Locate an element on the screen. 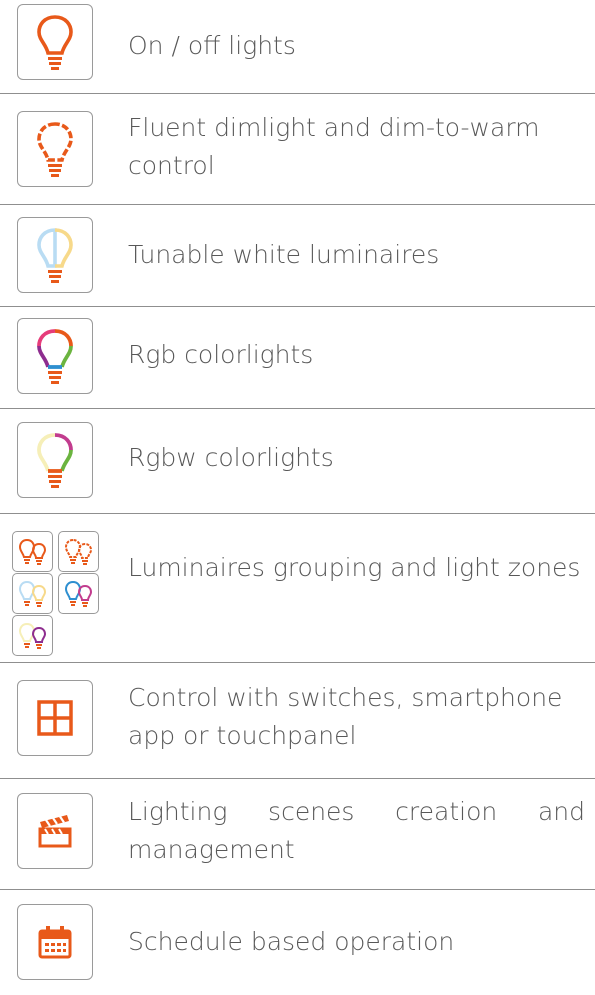  feature-row-rgbw: Rgbw colorlights is located at coordinates (297, 461).